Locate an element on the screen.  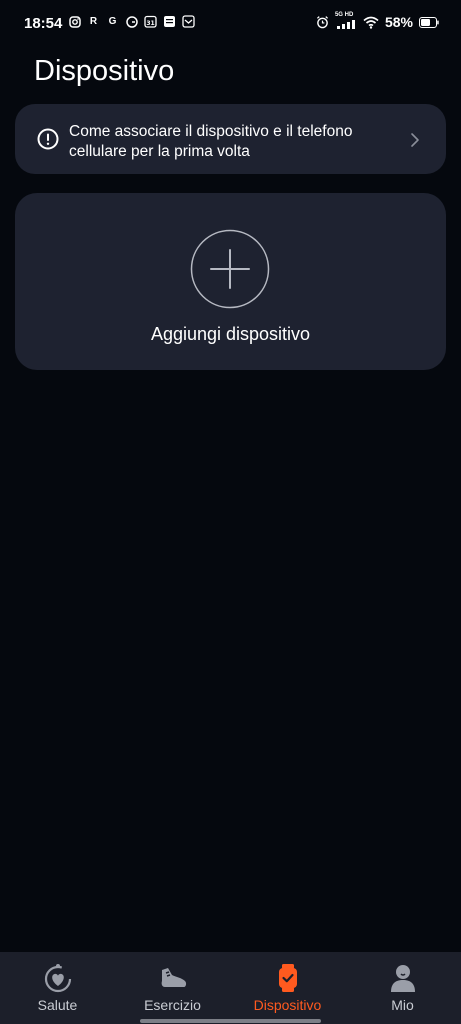
profile-icon is located at coordinates (402, 978).